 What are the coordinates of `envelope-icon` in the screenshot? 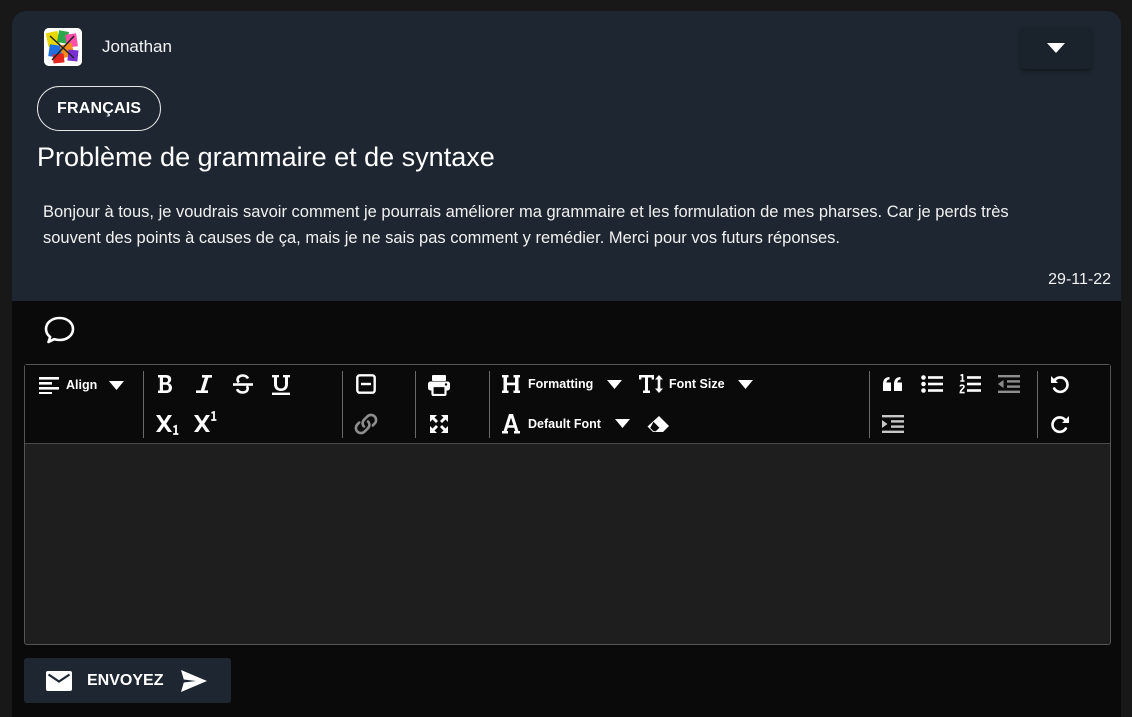 It's located at (59, 680).